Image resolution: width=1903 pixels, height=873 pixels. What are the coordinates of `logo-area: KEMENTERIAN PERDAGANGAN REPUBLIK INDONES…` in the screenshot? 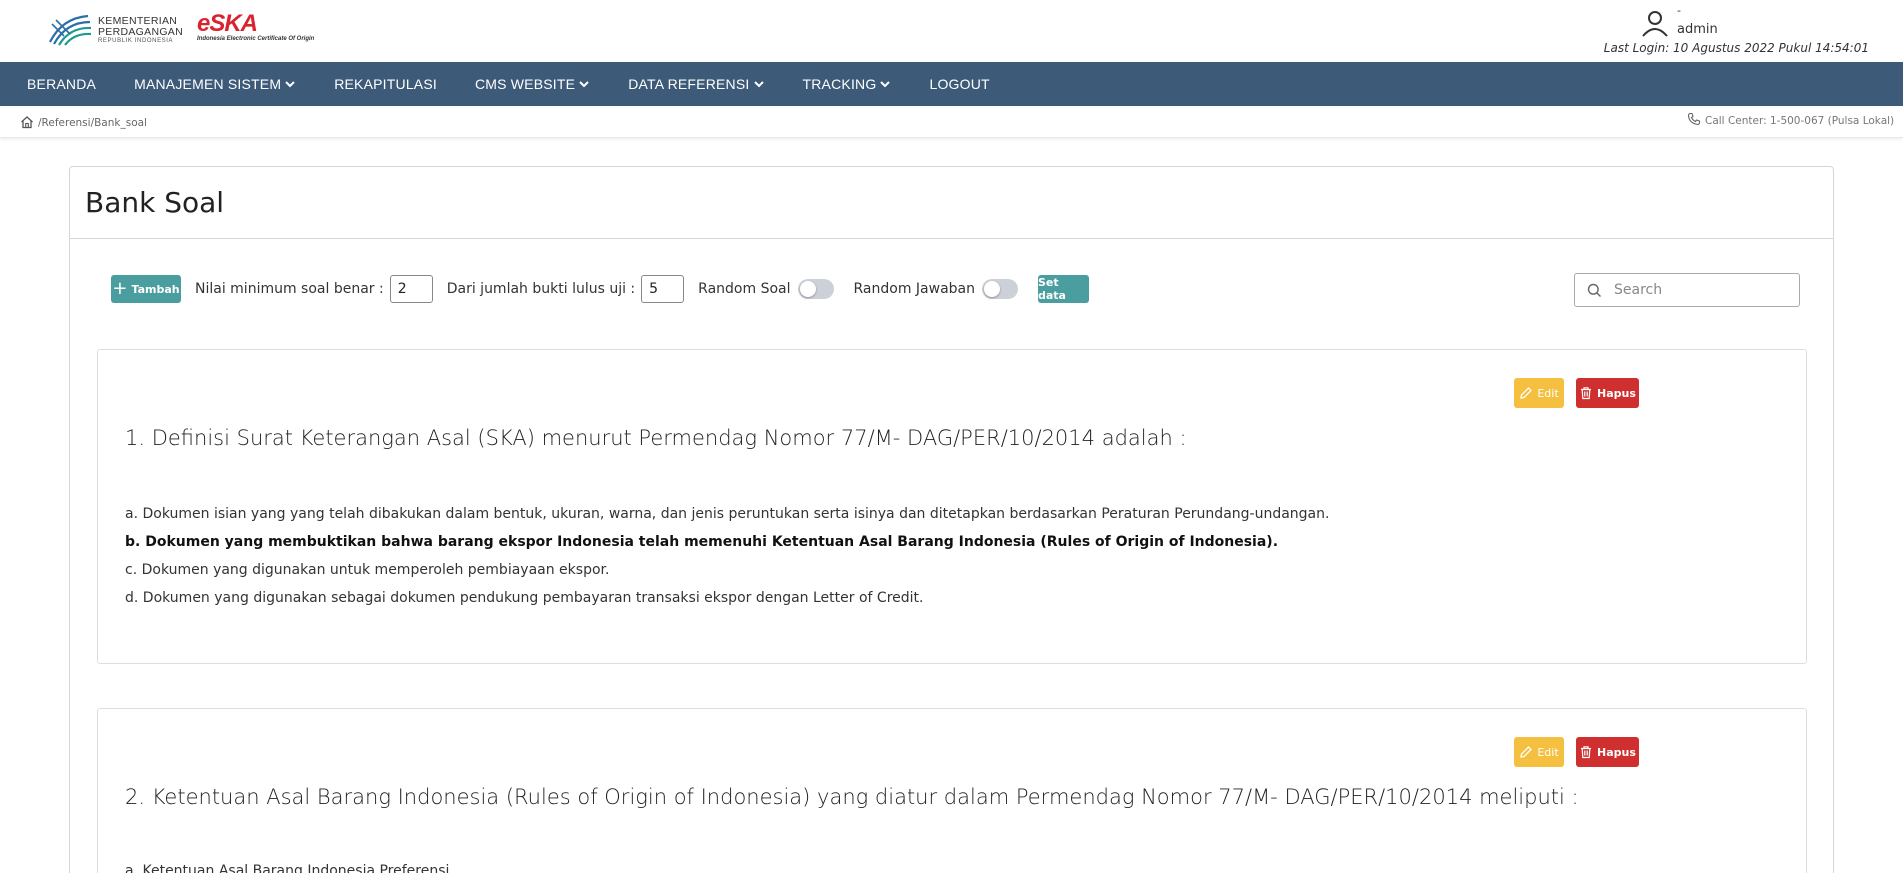 It's located at (187, 28).